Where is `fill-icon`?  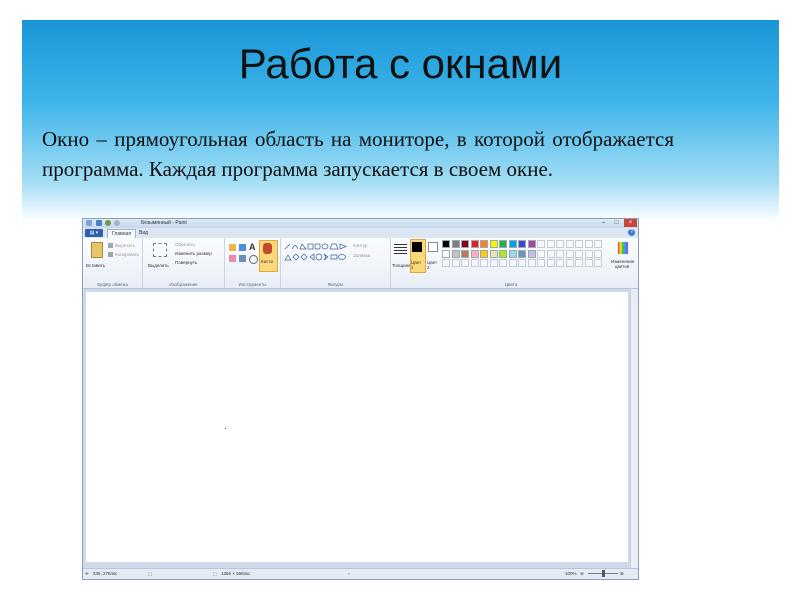 fill-icon is located at coordinates (242, 247).